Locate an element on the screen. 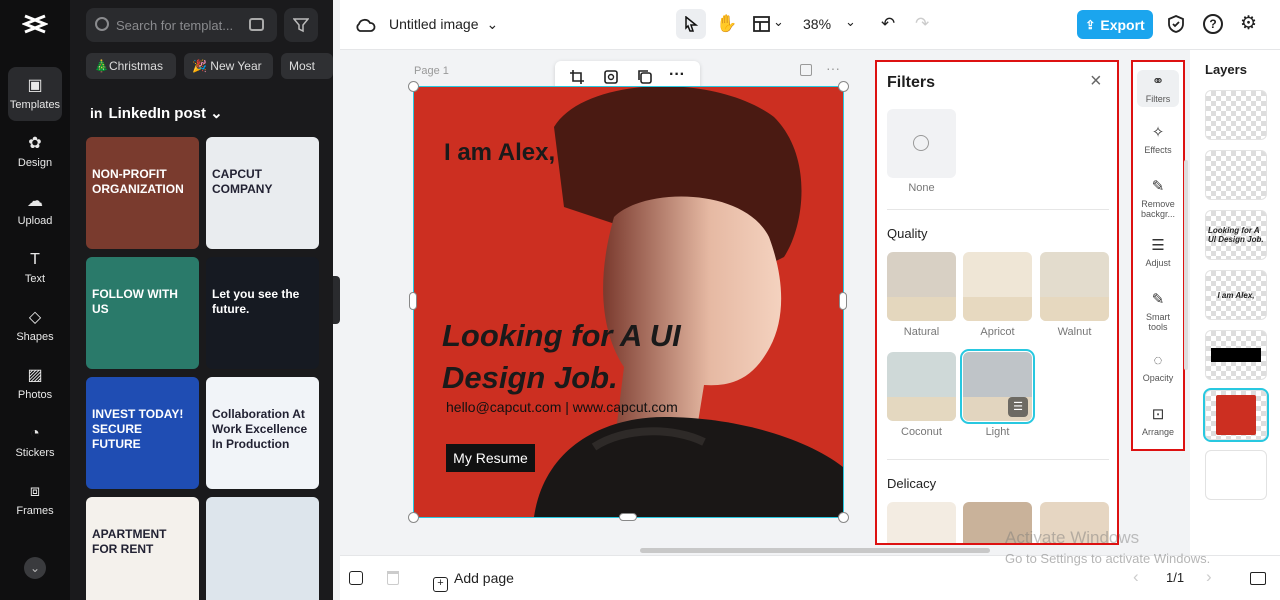  remove-background-icon: ✎ is located at coordinates (1158, 186).